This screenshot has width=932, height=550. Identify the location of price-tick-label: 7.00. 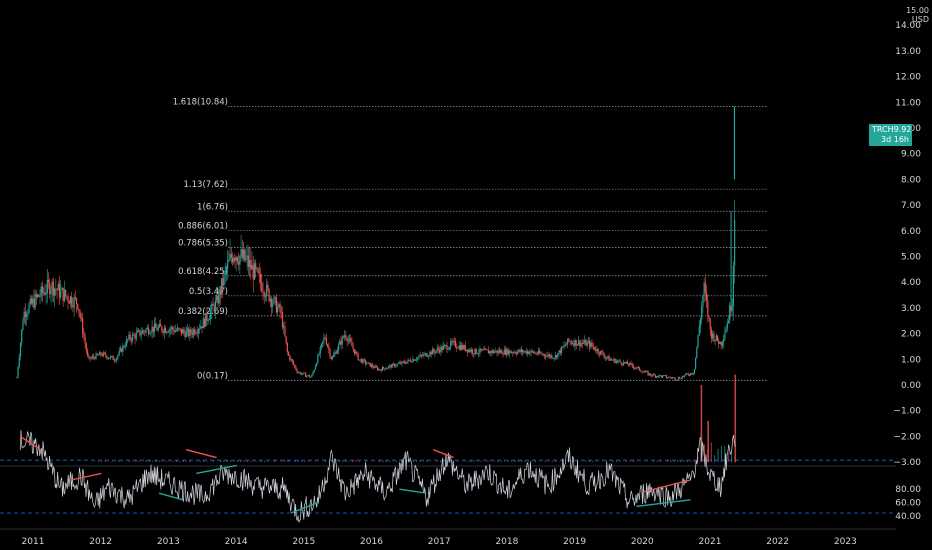
(911, 206).